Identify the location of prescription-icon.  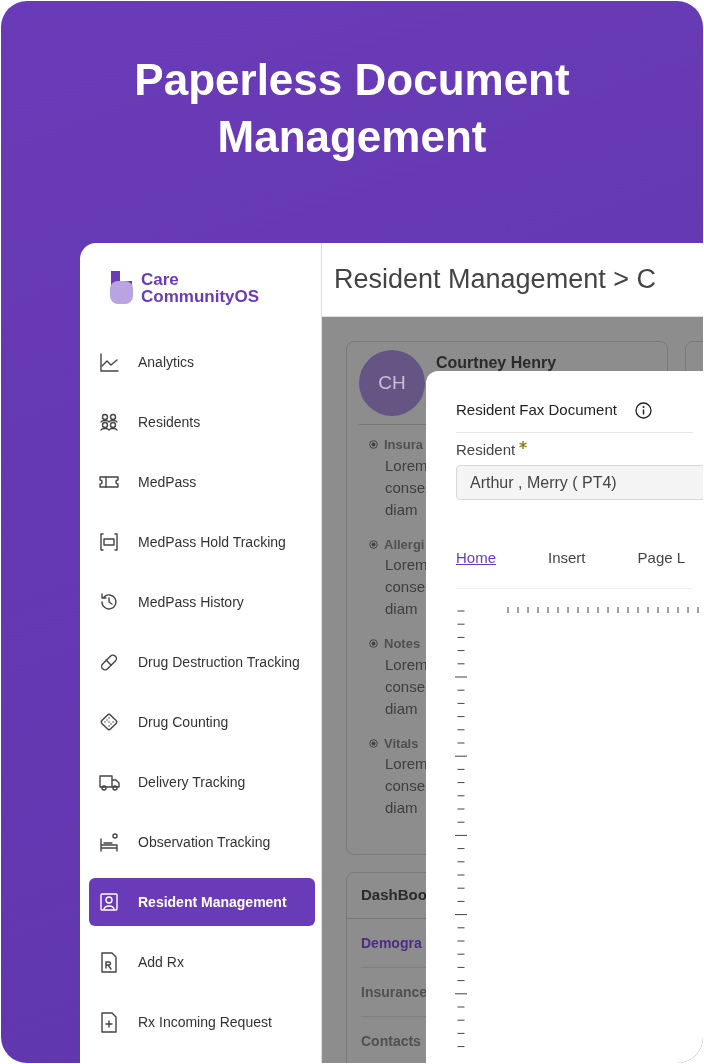
(109, 962).